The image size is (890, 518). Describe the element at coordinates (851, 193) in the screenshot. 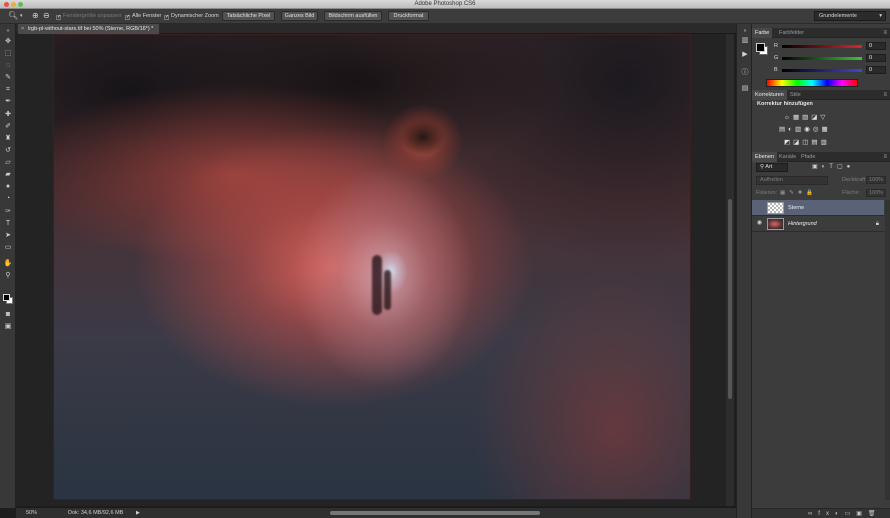

I see `fill-label: Fläche:` at that location.